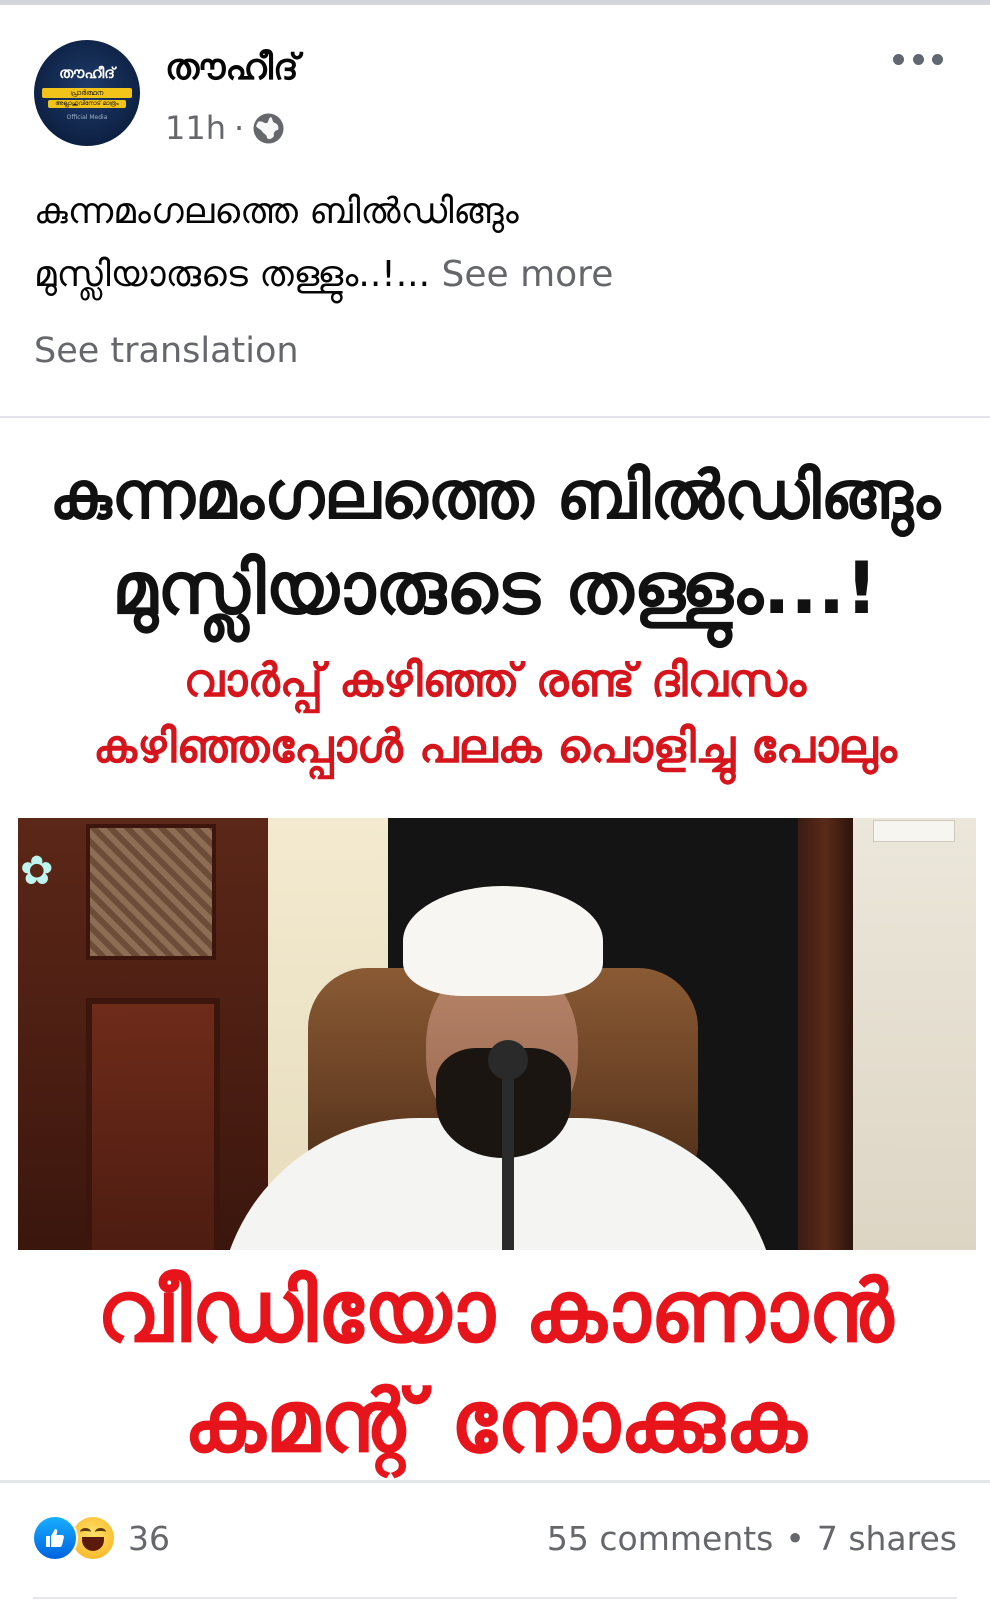 Image resolution: width=990 pixels, height=1600 pixels. Describe the element at coordinates (508, 1060) in the screenshot. I see `microphone-icon` at that location.